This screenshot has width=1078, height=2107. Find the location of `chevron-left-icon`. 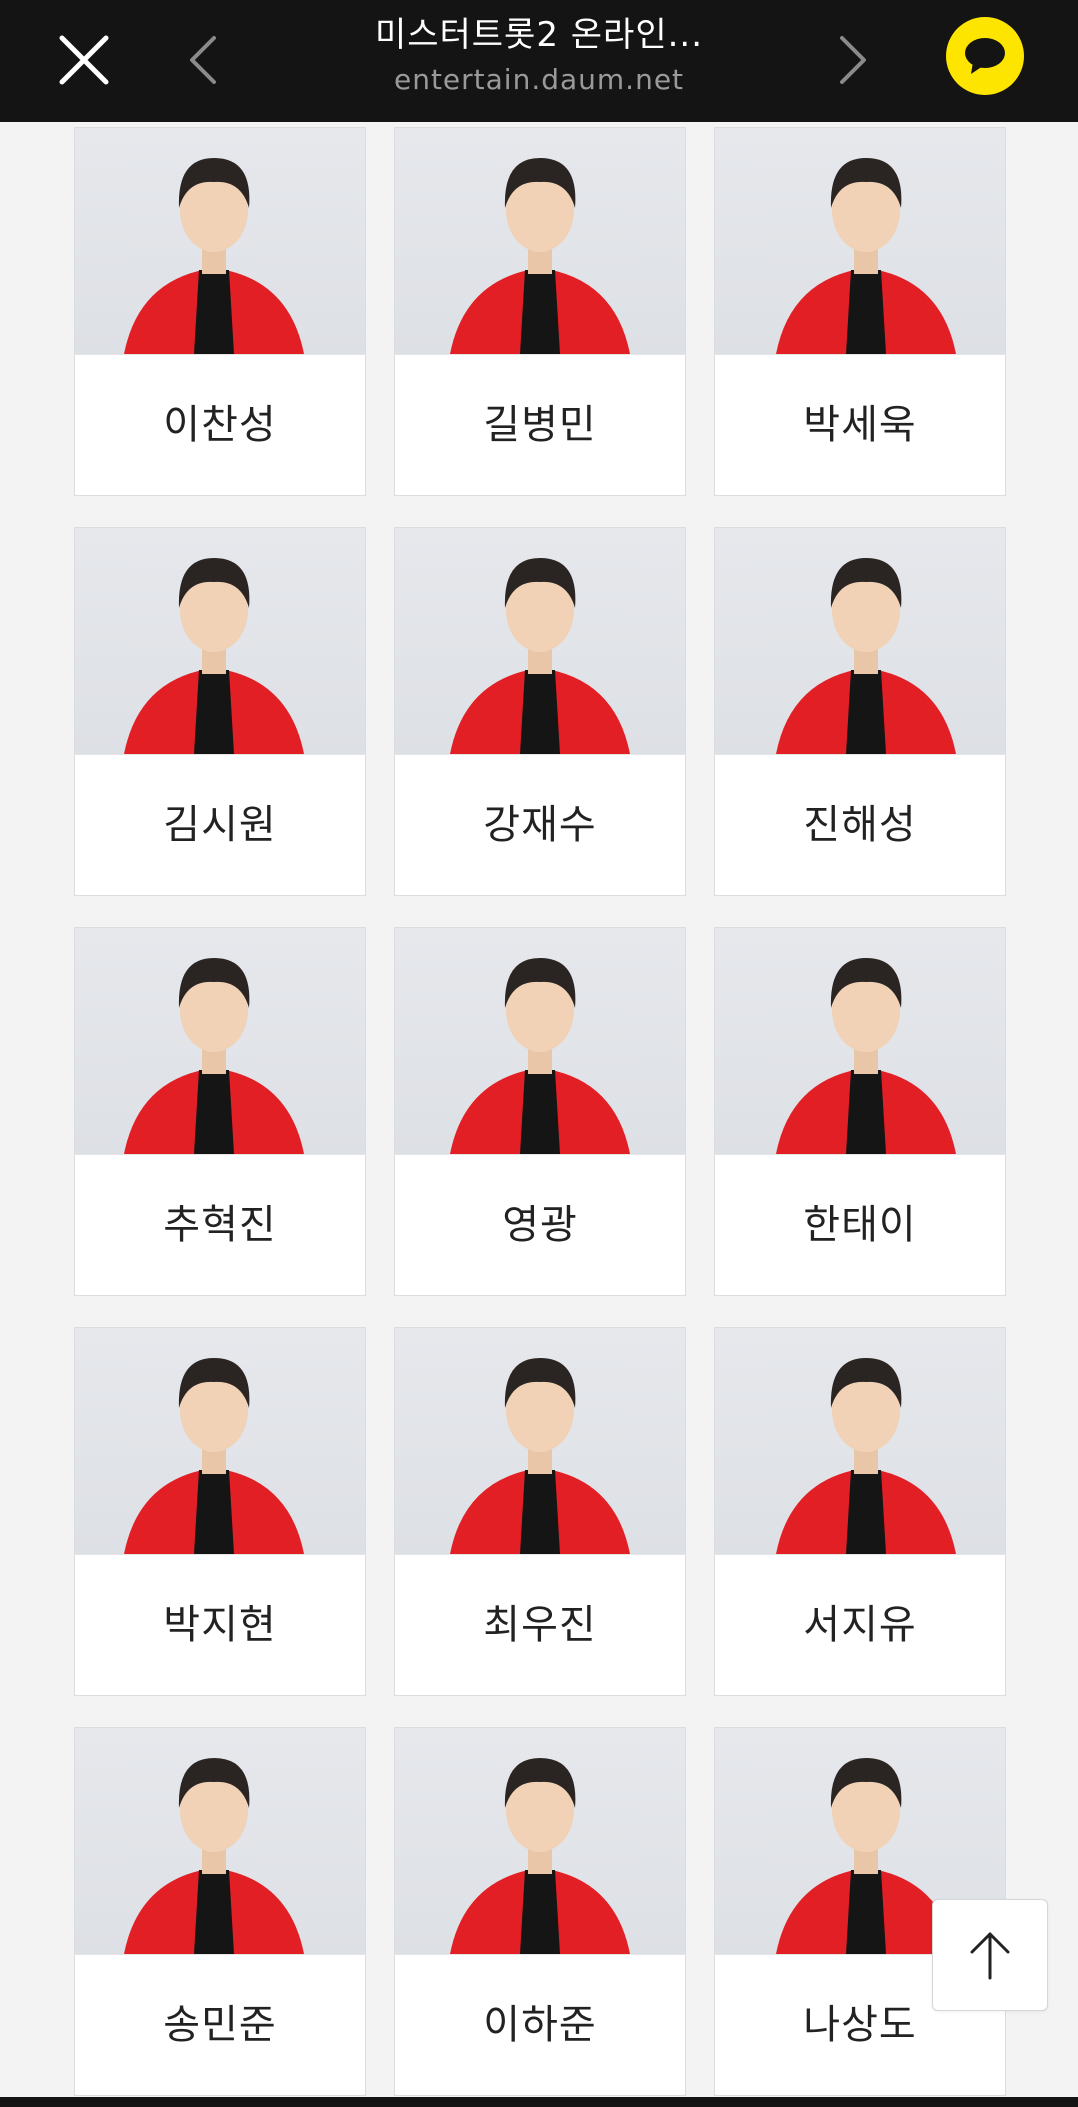

chevron-left-icon is located at coordinates (203, 60).